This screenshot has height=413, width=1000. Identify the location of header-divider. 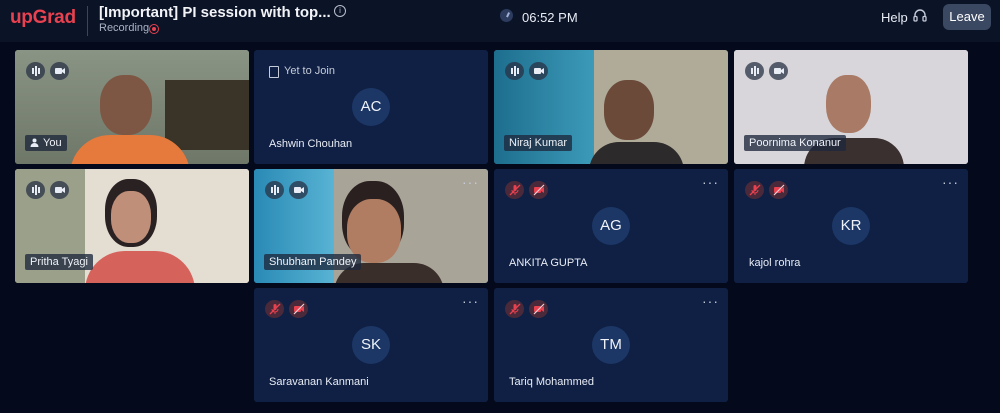
(87, 21).